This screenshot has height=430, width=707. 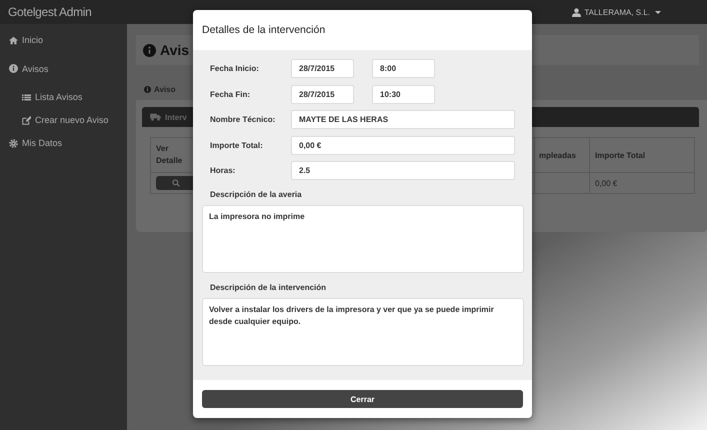 I want to click on close-button: Cerrar, so click(x=362, y=399).